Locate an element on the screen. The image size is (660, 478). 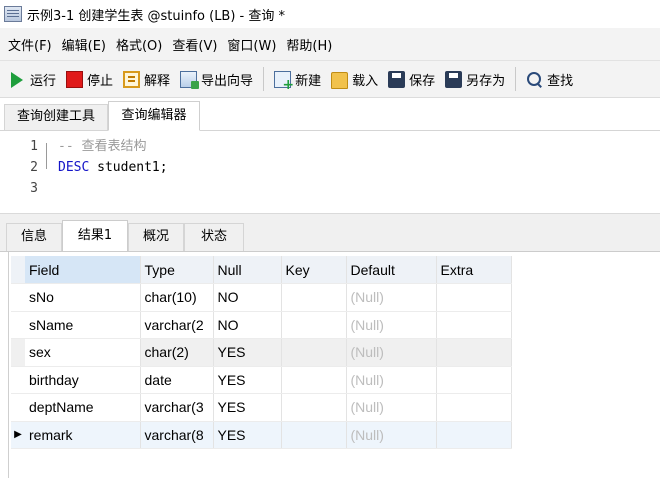
table-row: sName varchar(2 NO (Null) is located at coordinates (261, 325).